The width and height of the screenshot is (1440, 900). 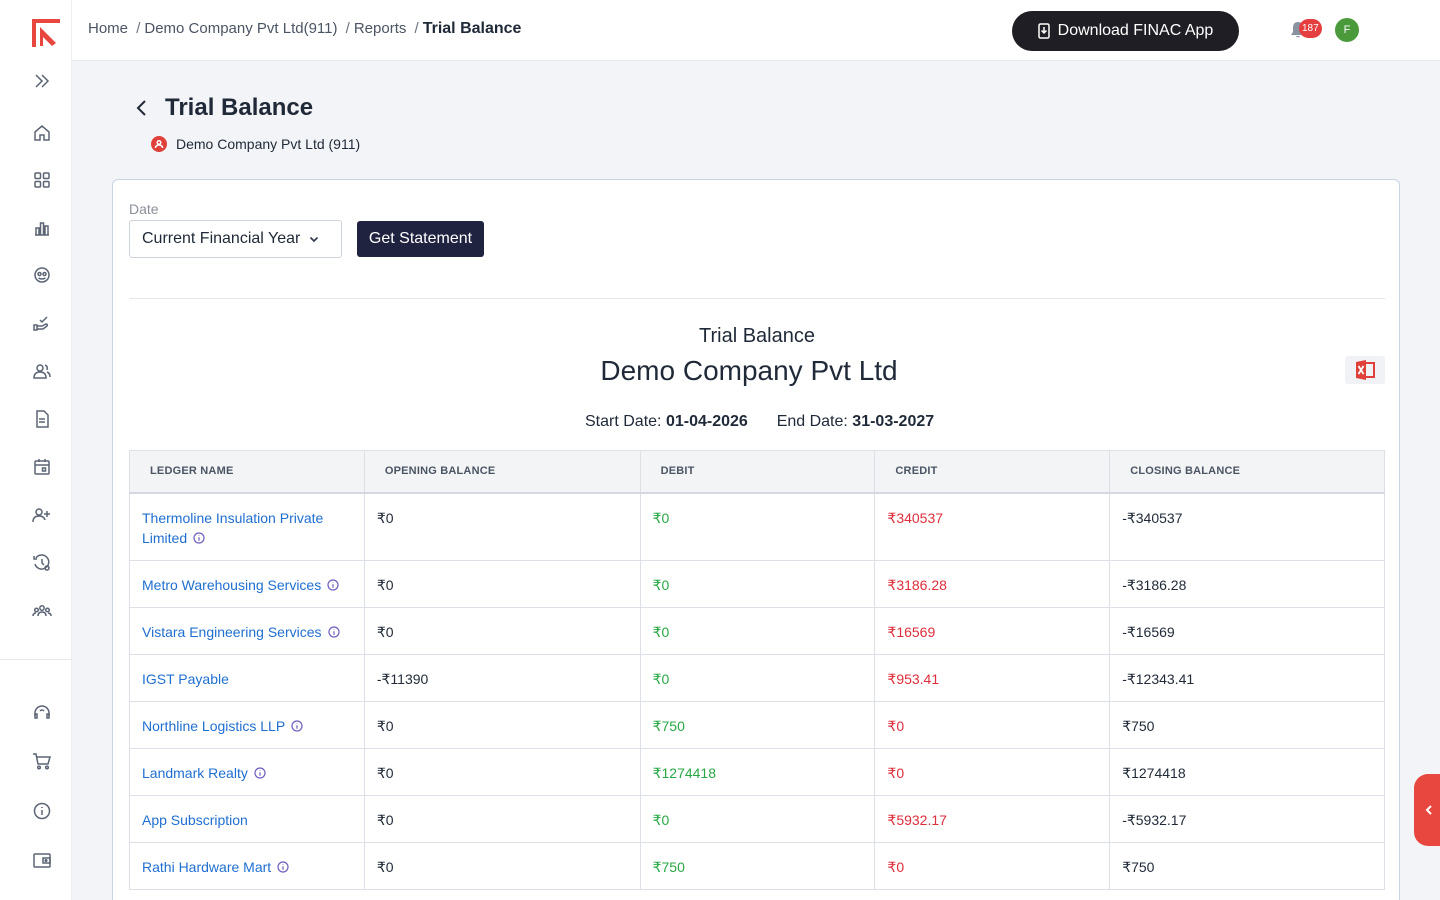 I want to click on credit-cell: ₹5932.17, so click(x=992, y=818).